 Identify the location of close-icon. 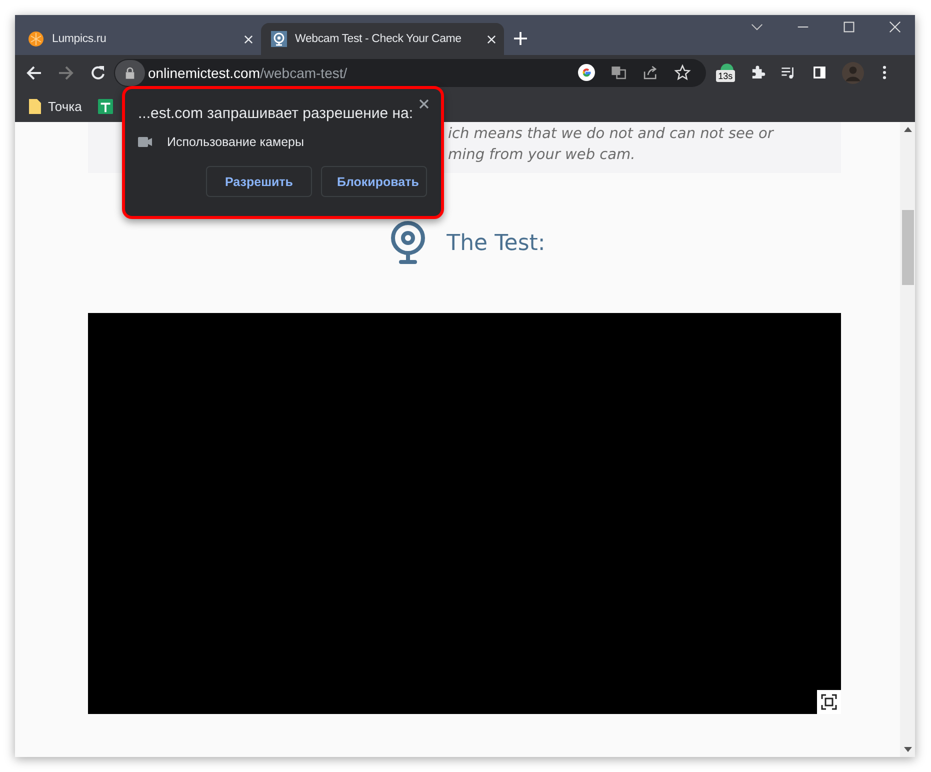
(424, 104).